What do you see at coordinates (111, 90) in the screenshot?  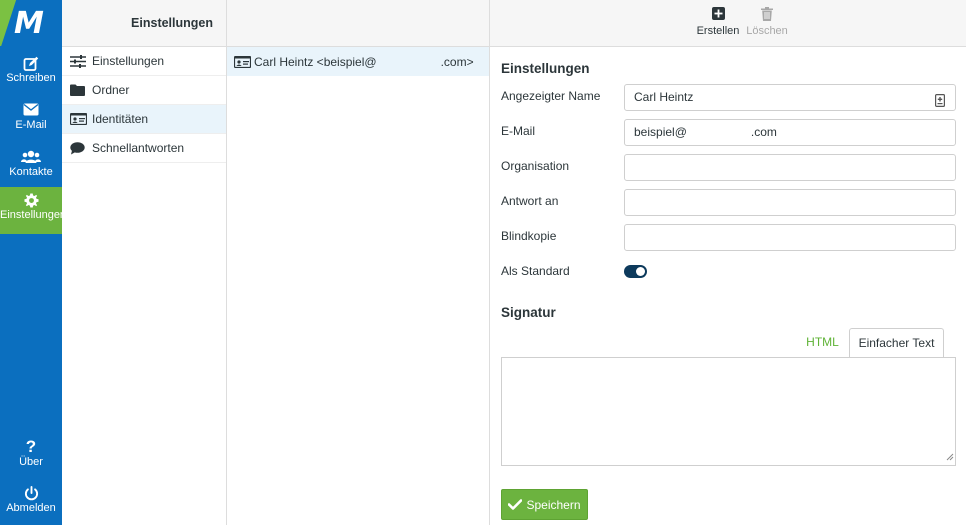 I see `settings-item-label: Ordner` at bounding box center [111, 90].